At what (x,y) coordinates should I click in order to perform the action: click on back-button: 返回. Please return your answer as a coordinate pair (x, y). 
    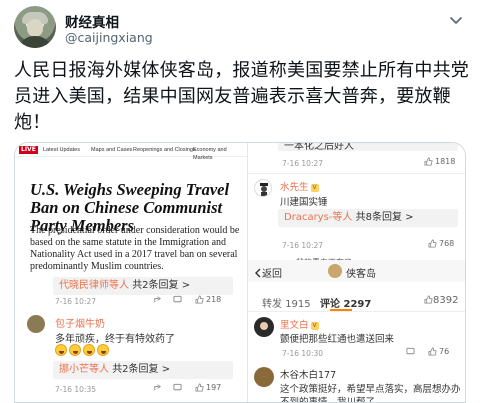
    Looking at the image, I should click on (268, 272).